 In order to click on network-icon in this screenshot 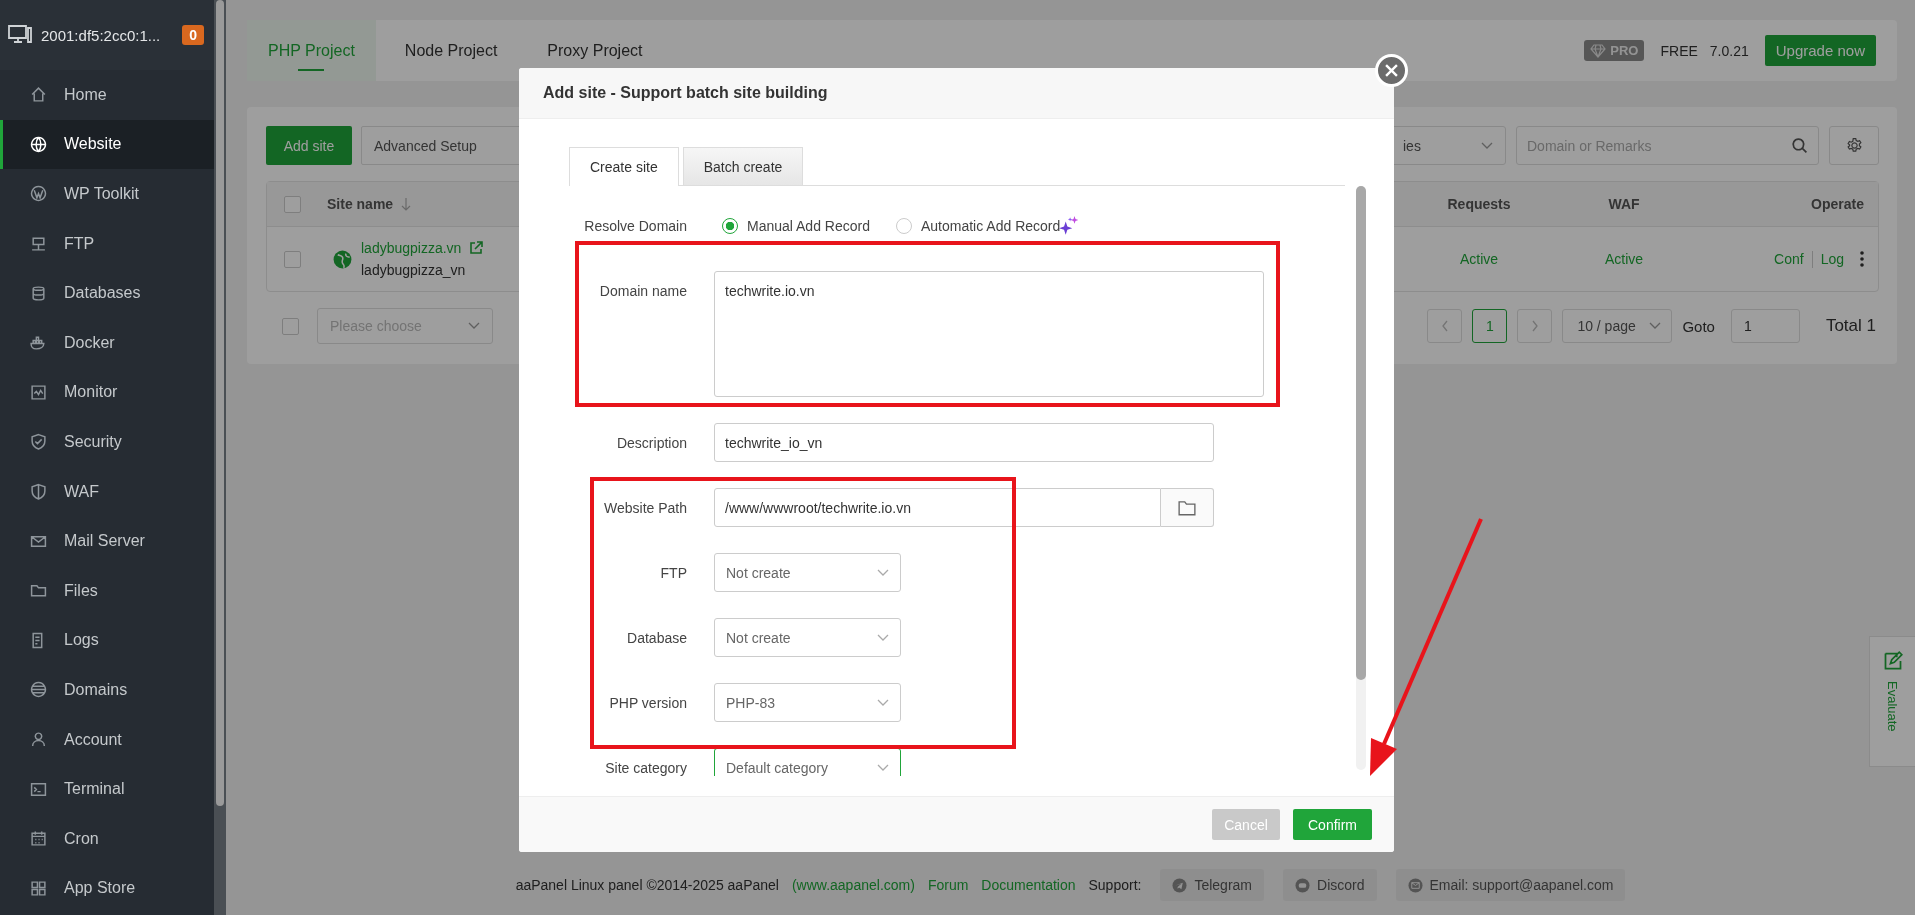, I will do `click(38, 244)`.